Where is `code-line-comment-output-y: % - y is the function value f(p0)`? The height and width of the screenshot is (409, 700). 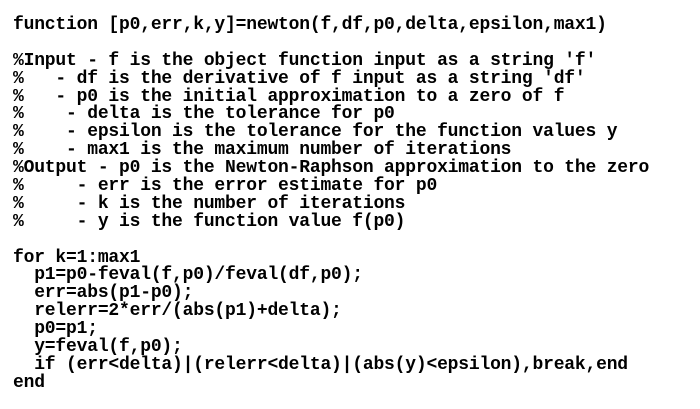
code-line-comment-output-y: % - y is the function value f(p0) is located at coordinates (209, 221).